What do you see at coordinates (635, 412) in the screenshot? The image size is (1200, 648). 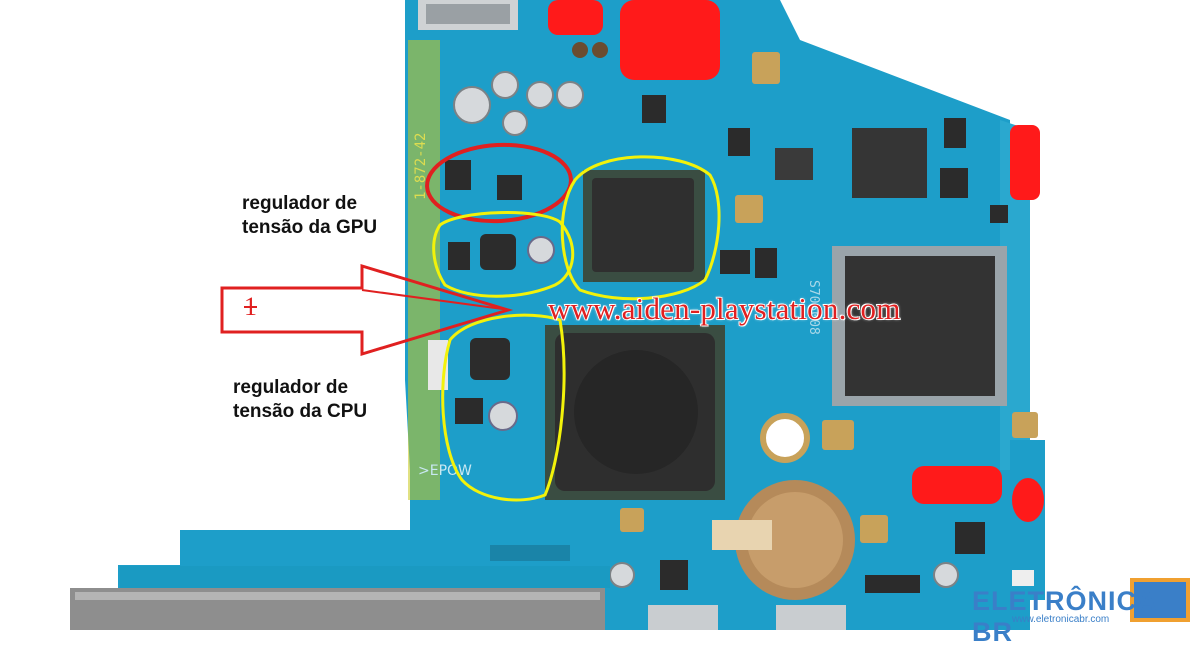 I see `cpu-chip` at bounding box center [635, 412].